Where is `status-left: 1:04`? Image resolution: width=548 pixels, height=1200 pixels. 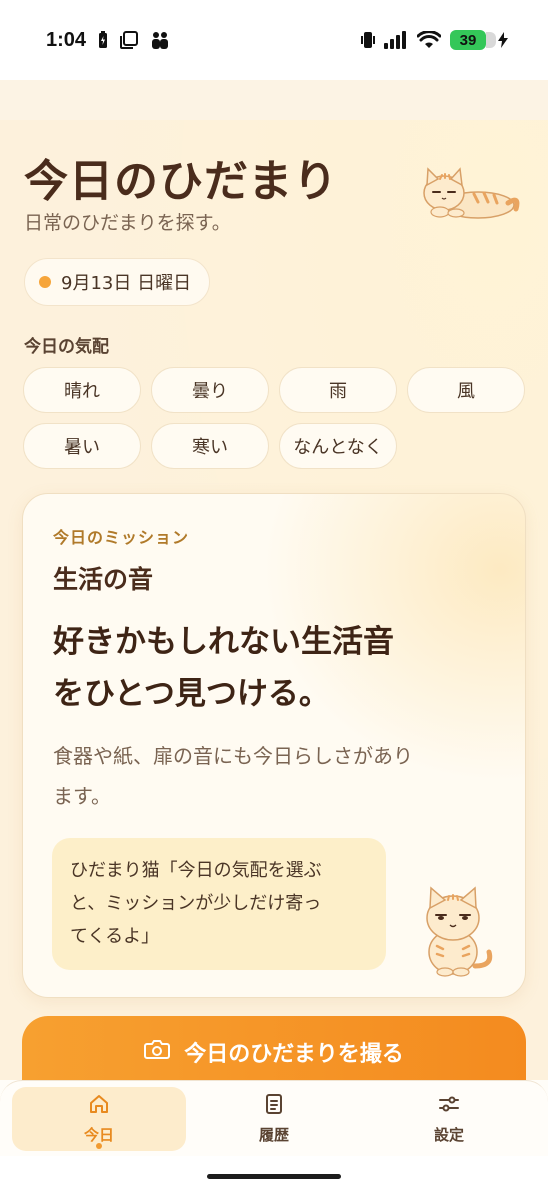 status-left: 1:04 is located at coordinates (108, 40).